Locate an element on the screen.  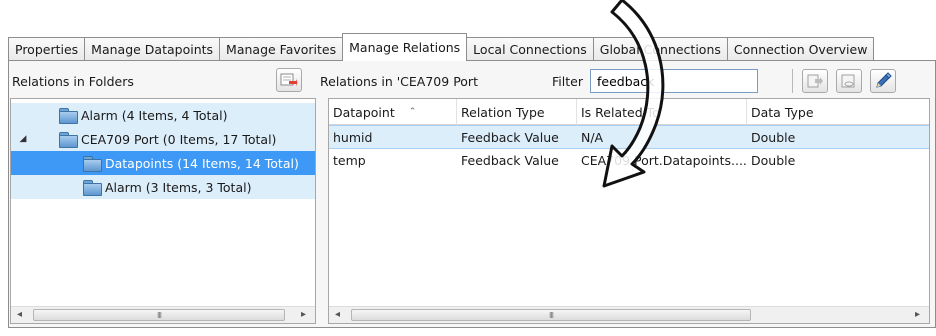
tab-global-connections: Global Connections is located at coordinates (660, 49).